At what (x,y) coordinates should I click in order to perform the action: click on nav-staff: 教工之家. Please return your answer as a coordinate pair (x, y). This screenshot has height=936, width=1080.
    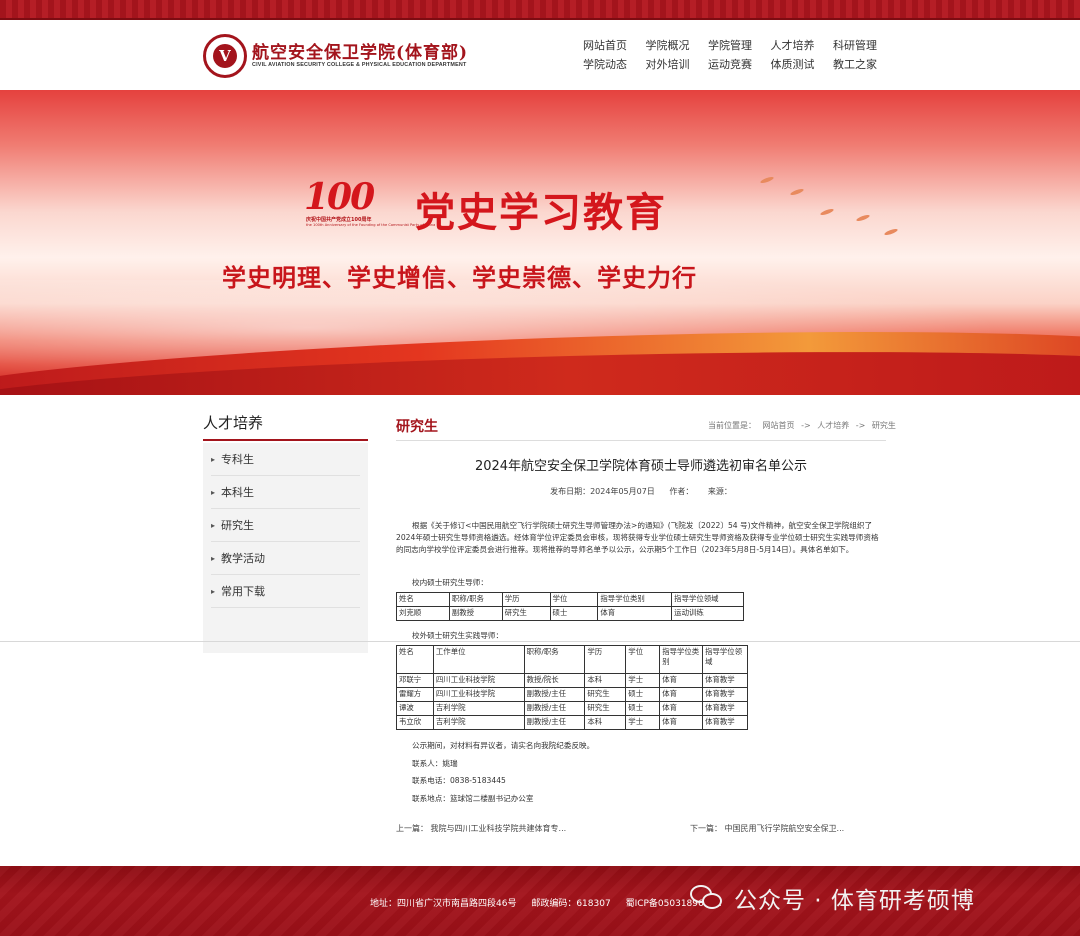
    Looking at the image, I should click on (864, 64).